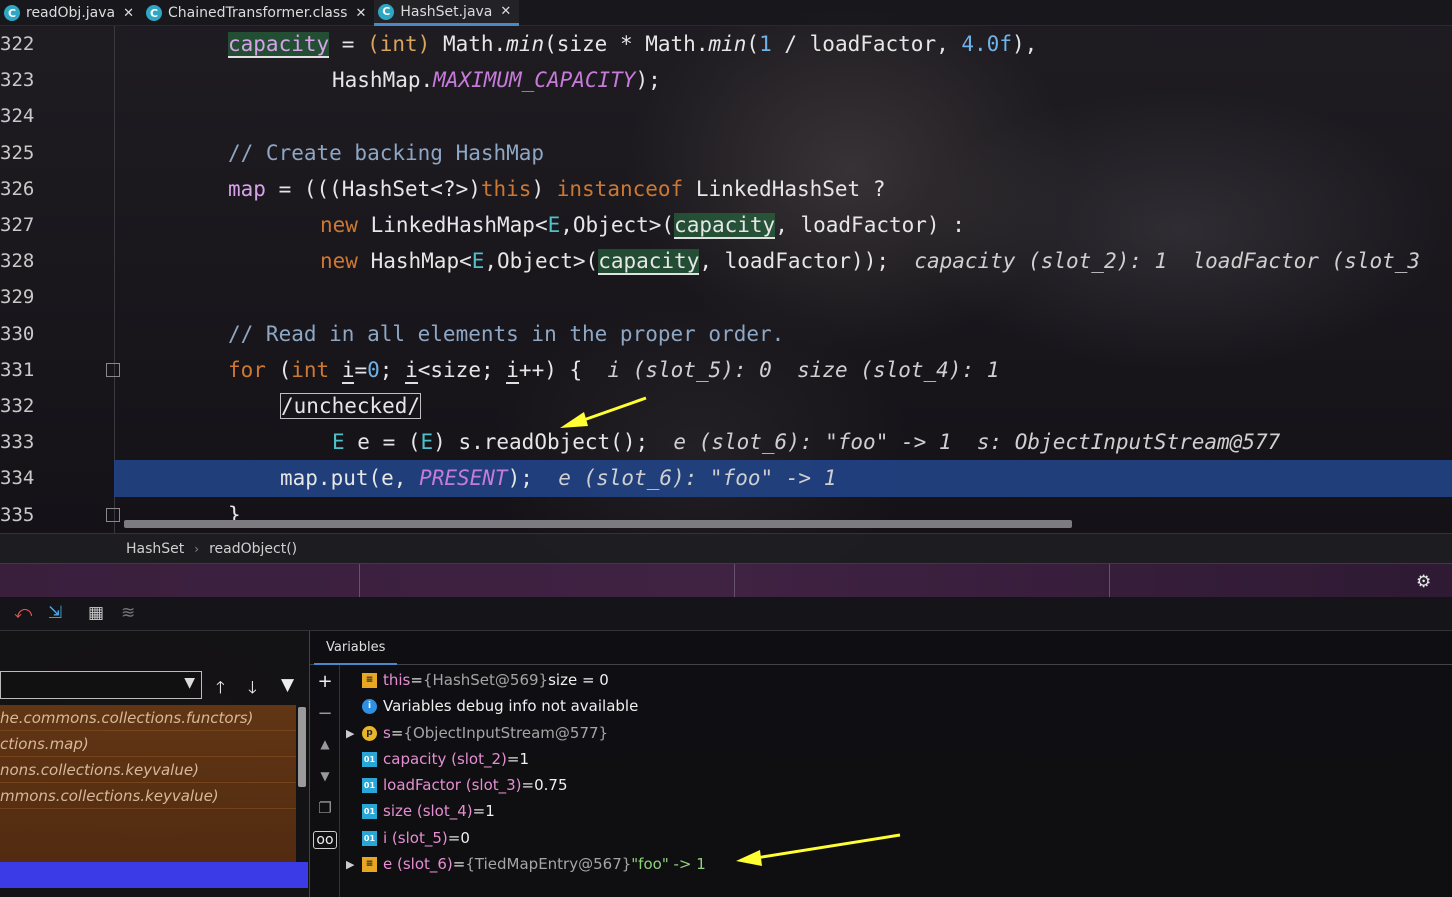  What do you see at coordinates (17, 369) in the screenshot?
I see `line-number: 331` at bounding box center [17, 369].